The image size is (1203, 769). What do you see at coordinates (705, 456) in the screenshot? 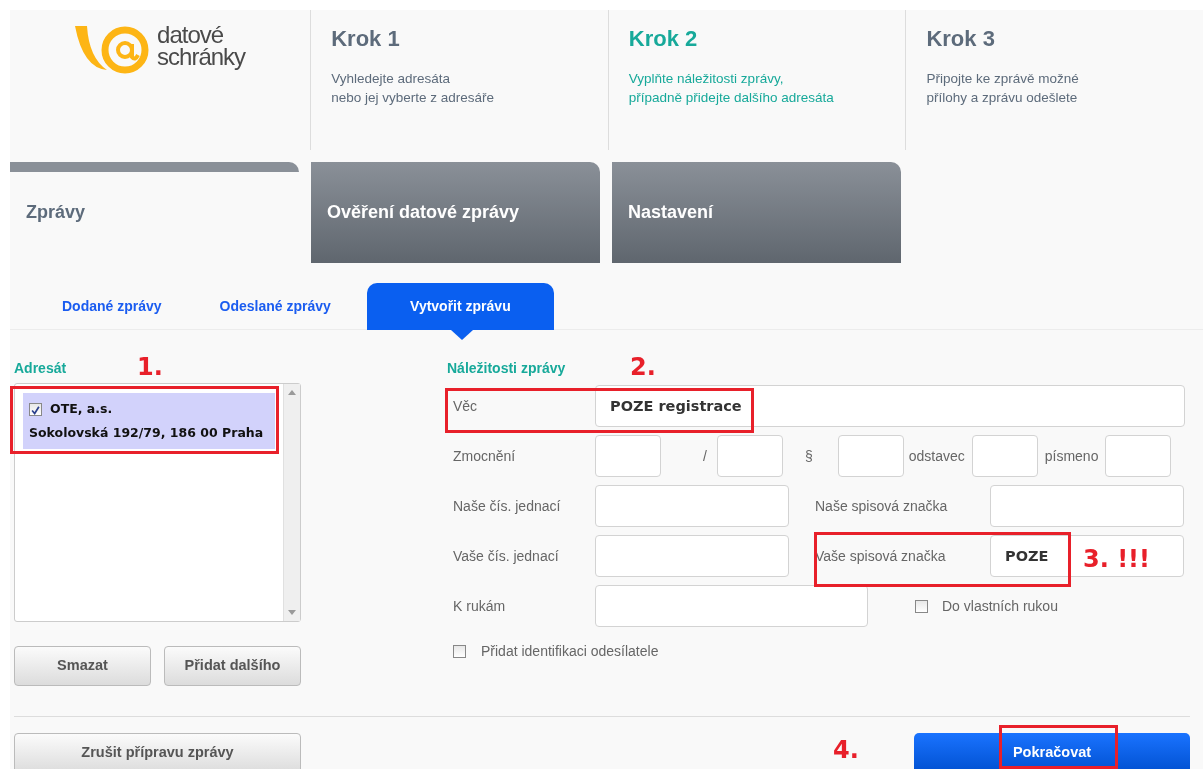
I see `field-label: /` at bounding box center [705, 456].